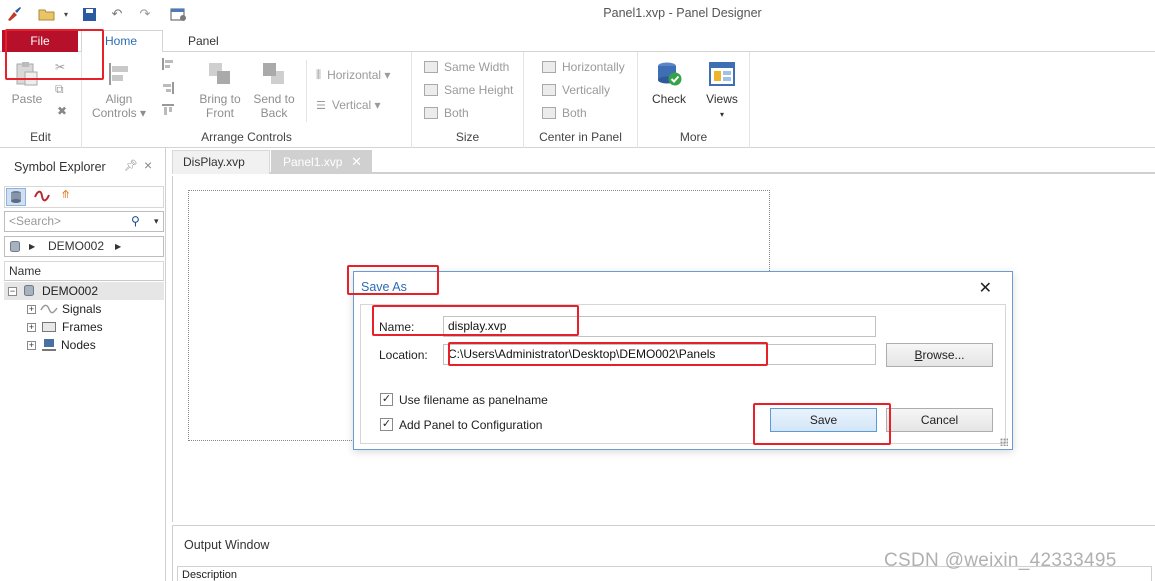  I want to click on tree-item-demo002: − DEMO002, so click(84, 291).